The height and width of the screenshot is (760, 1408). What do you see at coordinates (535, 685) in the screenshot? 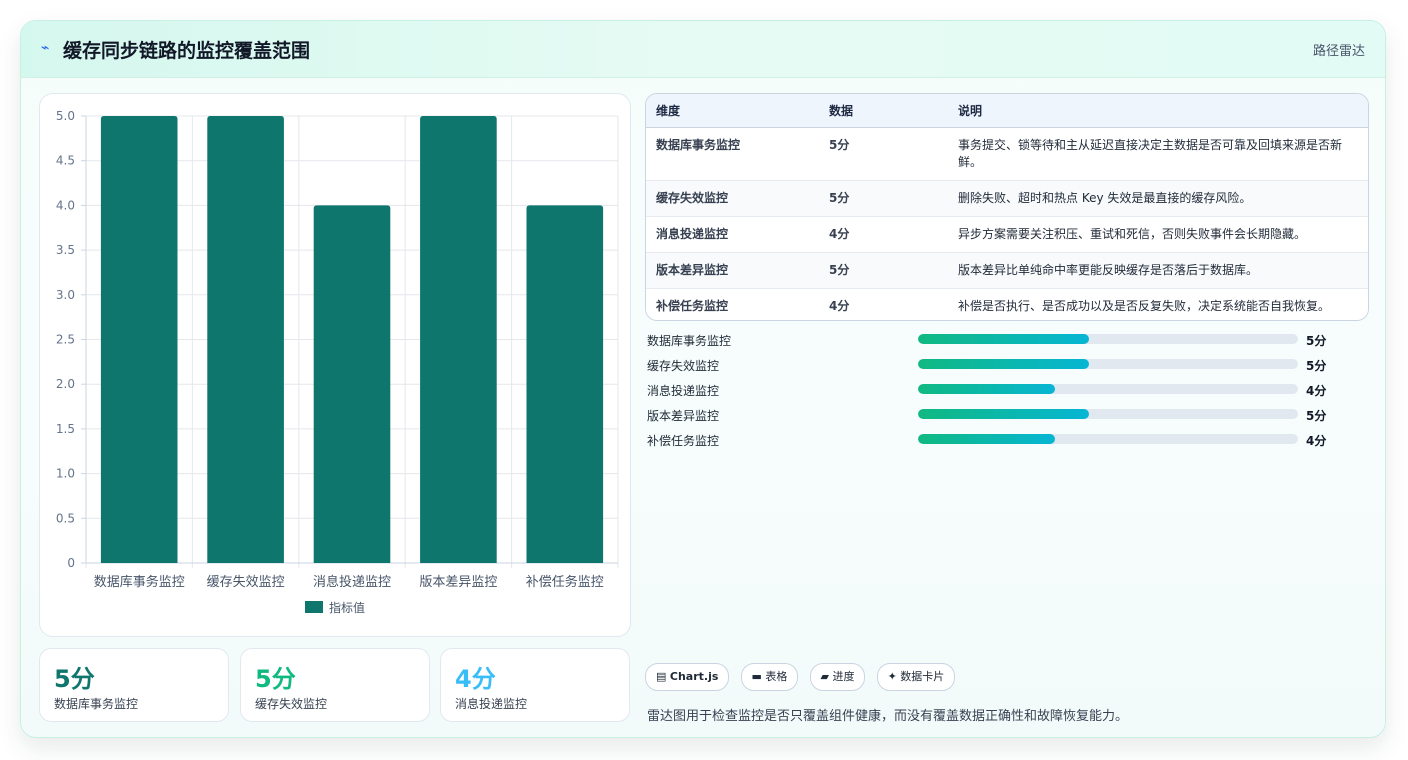
I see `kpi-card-2: 4分 消息投递监控` at bounding box center [535, 685].